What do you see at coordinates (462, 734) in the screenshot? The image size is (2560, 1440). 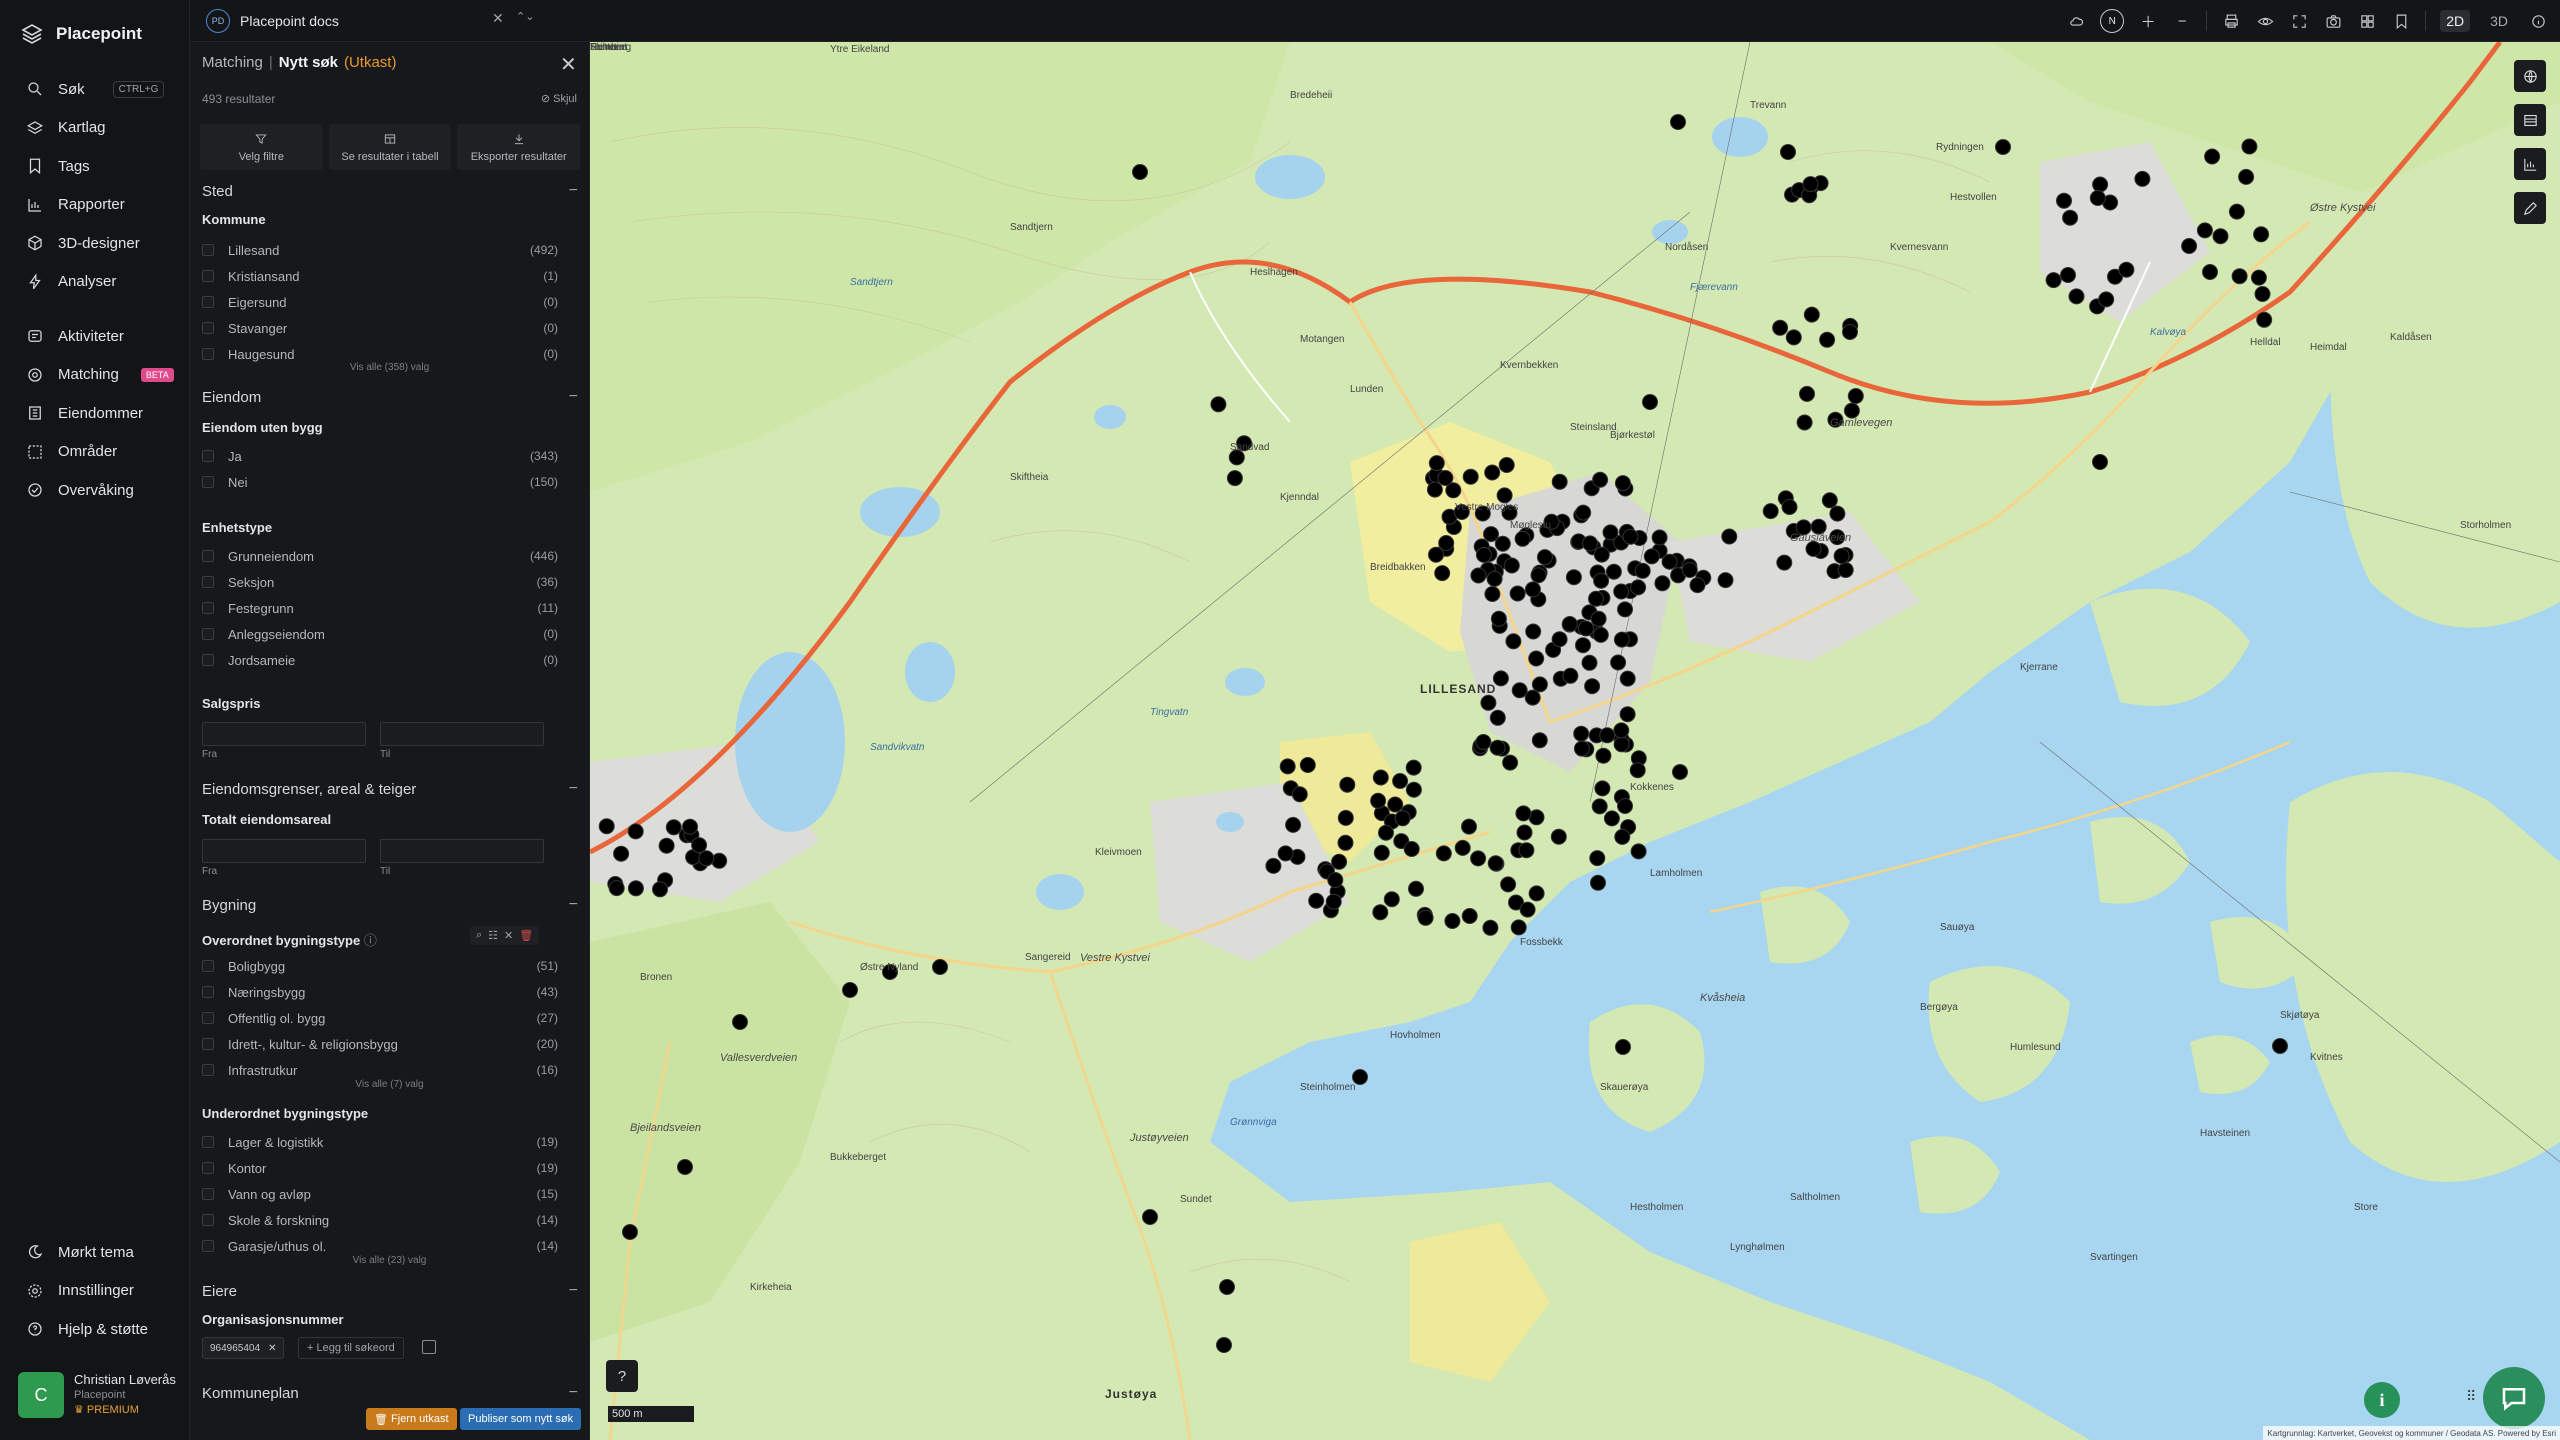 I see `price-to-input` at bounding box center [462, 734].